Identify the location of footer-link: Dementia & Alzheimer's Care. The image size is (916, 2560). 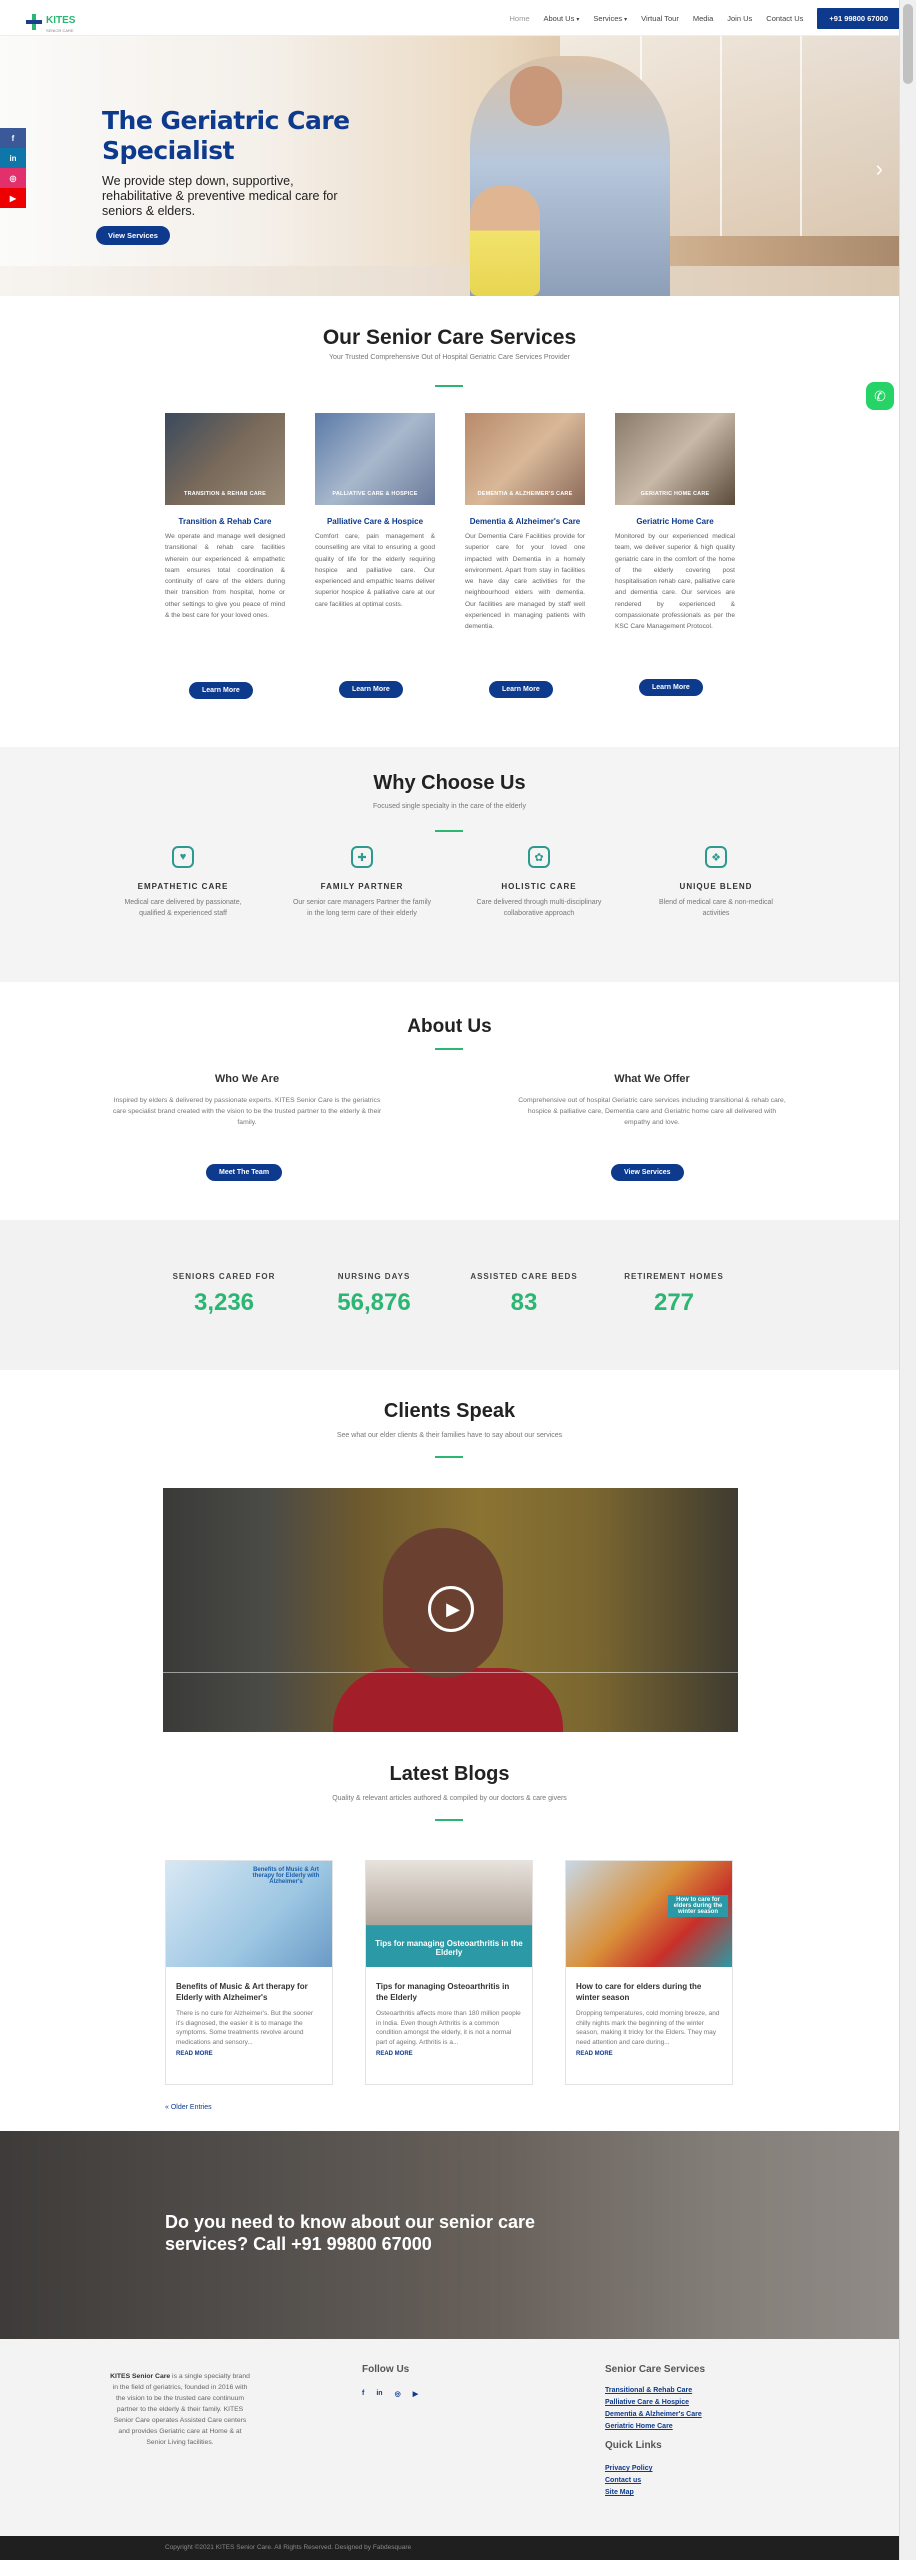
(653, 2414).